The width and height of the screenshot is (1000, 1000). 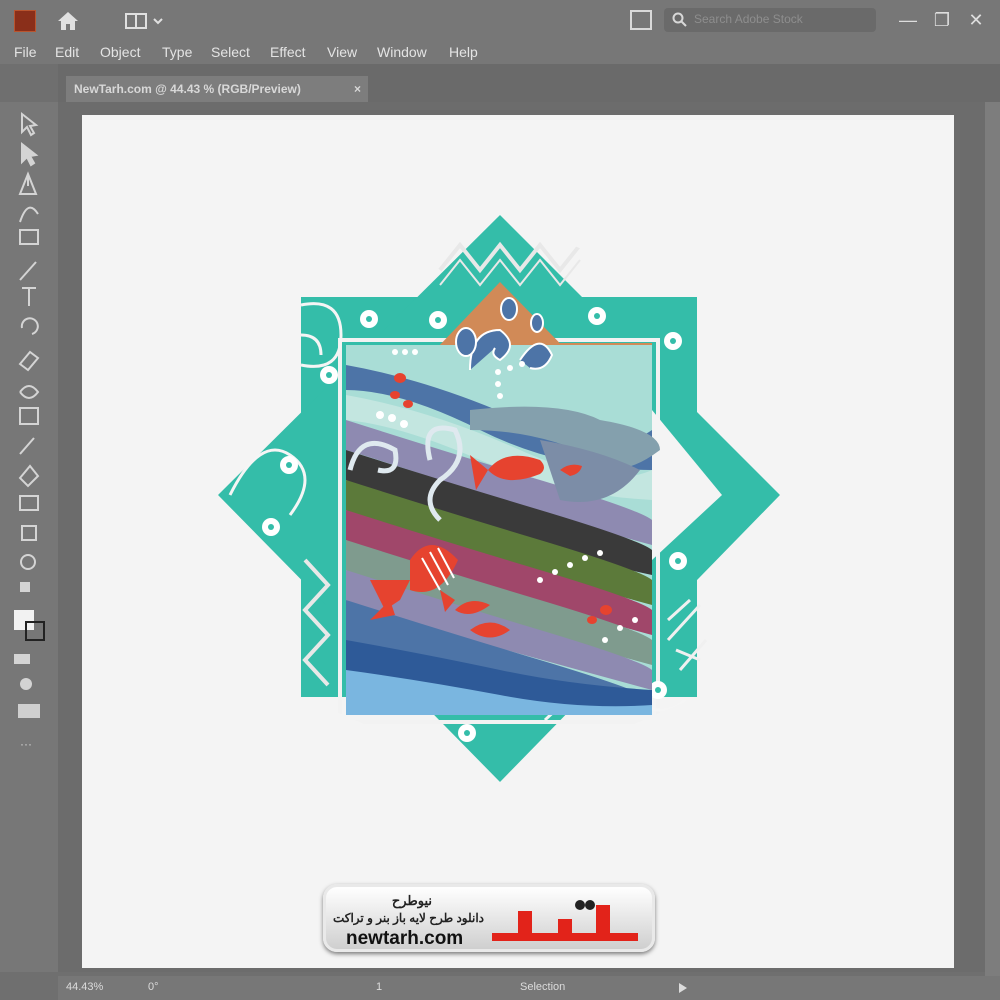 I want to click on color-mode-icon, so click(x=22, y=659).